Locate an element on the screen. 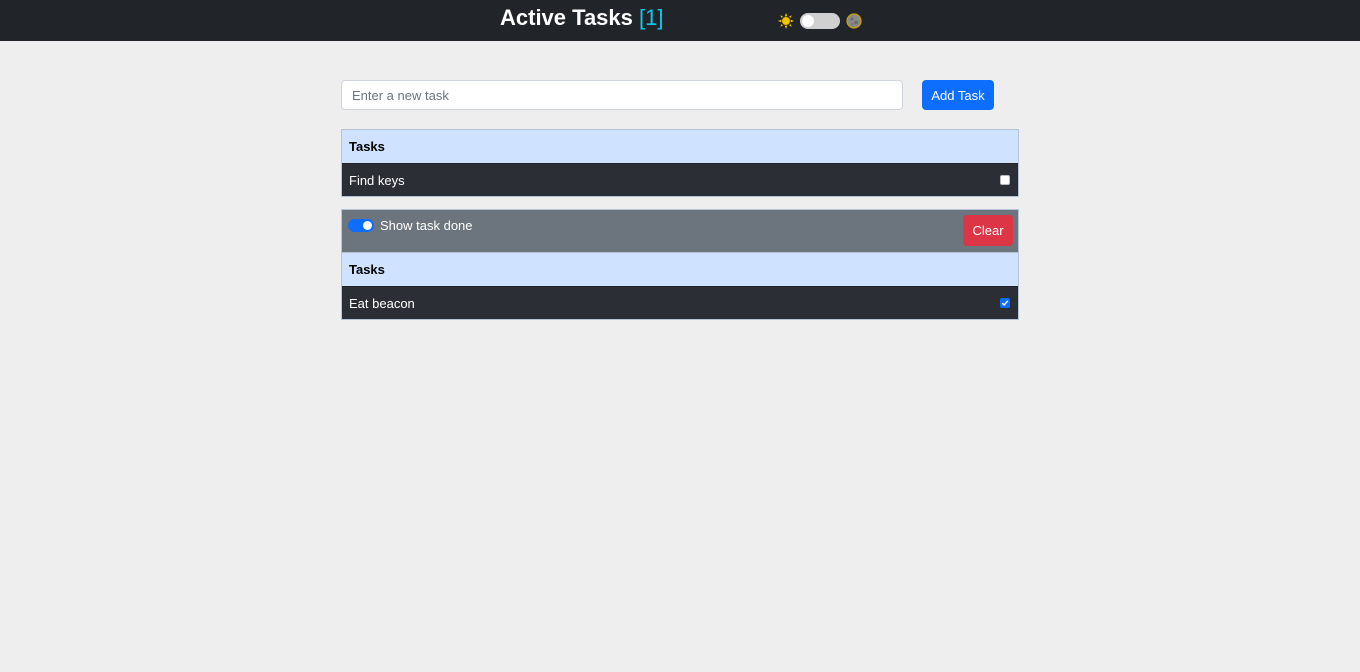  moon-icon is located at coordinates (854, 21).